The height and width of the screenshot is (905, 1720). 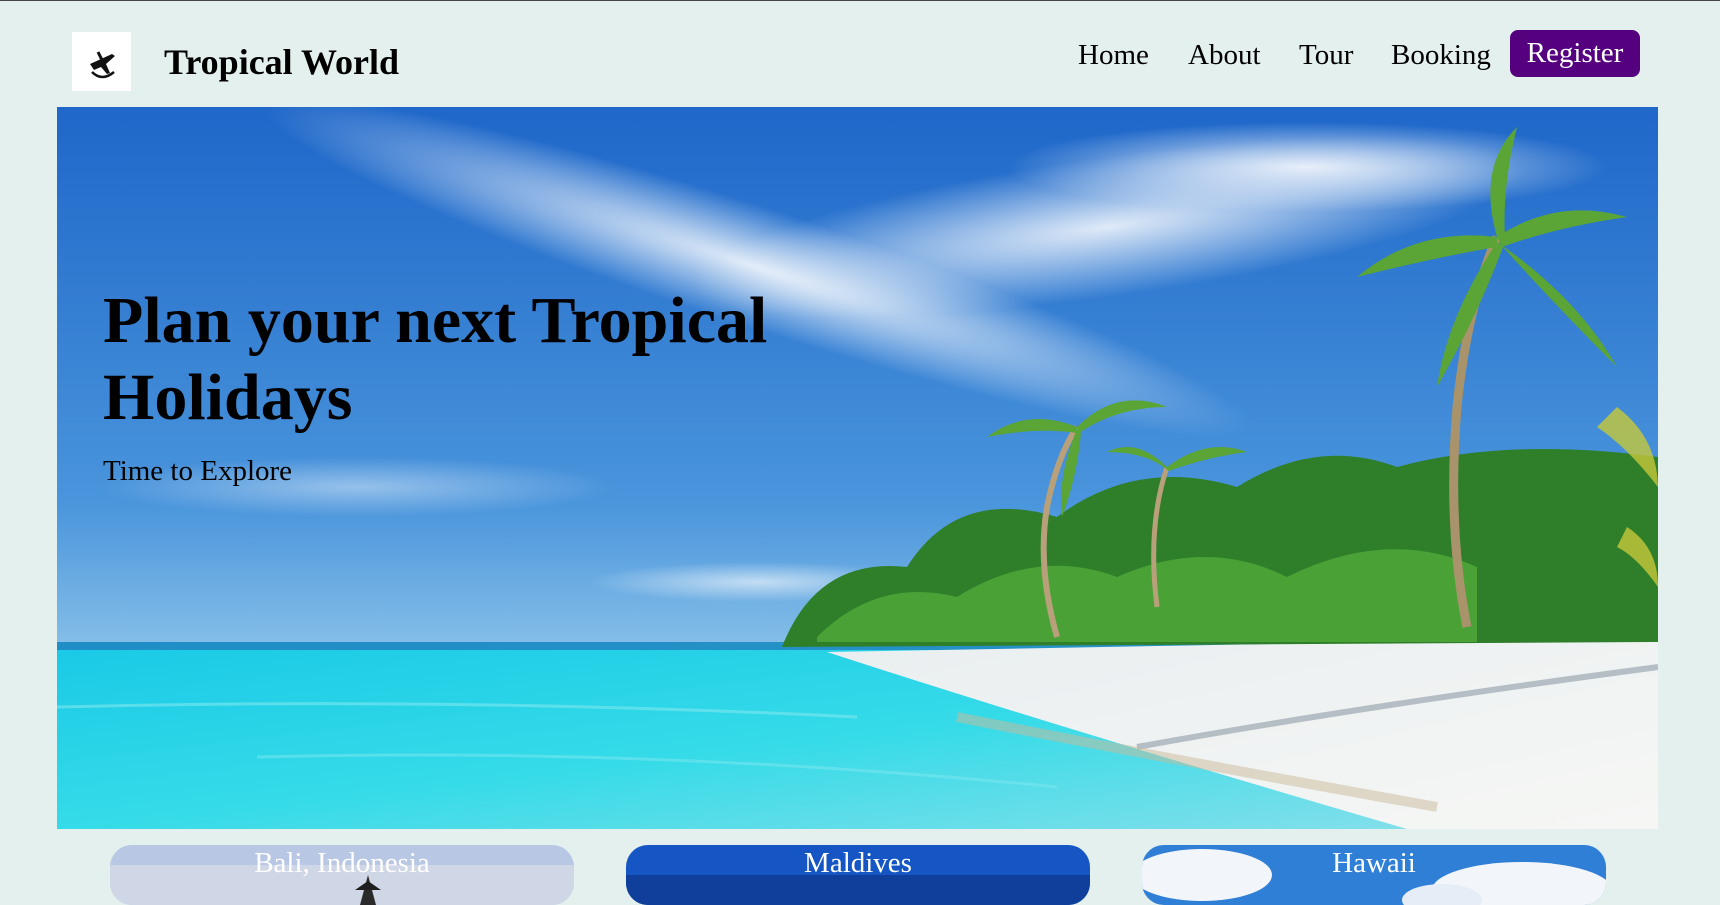 I want to click on register-button: Register, so click(x=1575, y=53).